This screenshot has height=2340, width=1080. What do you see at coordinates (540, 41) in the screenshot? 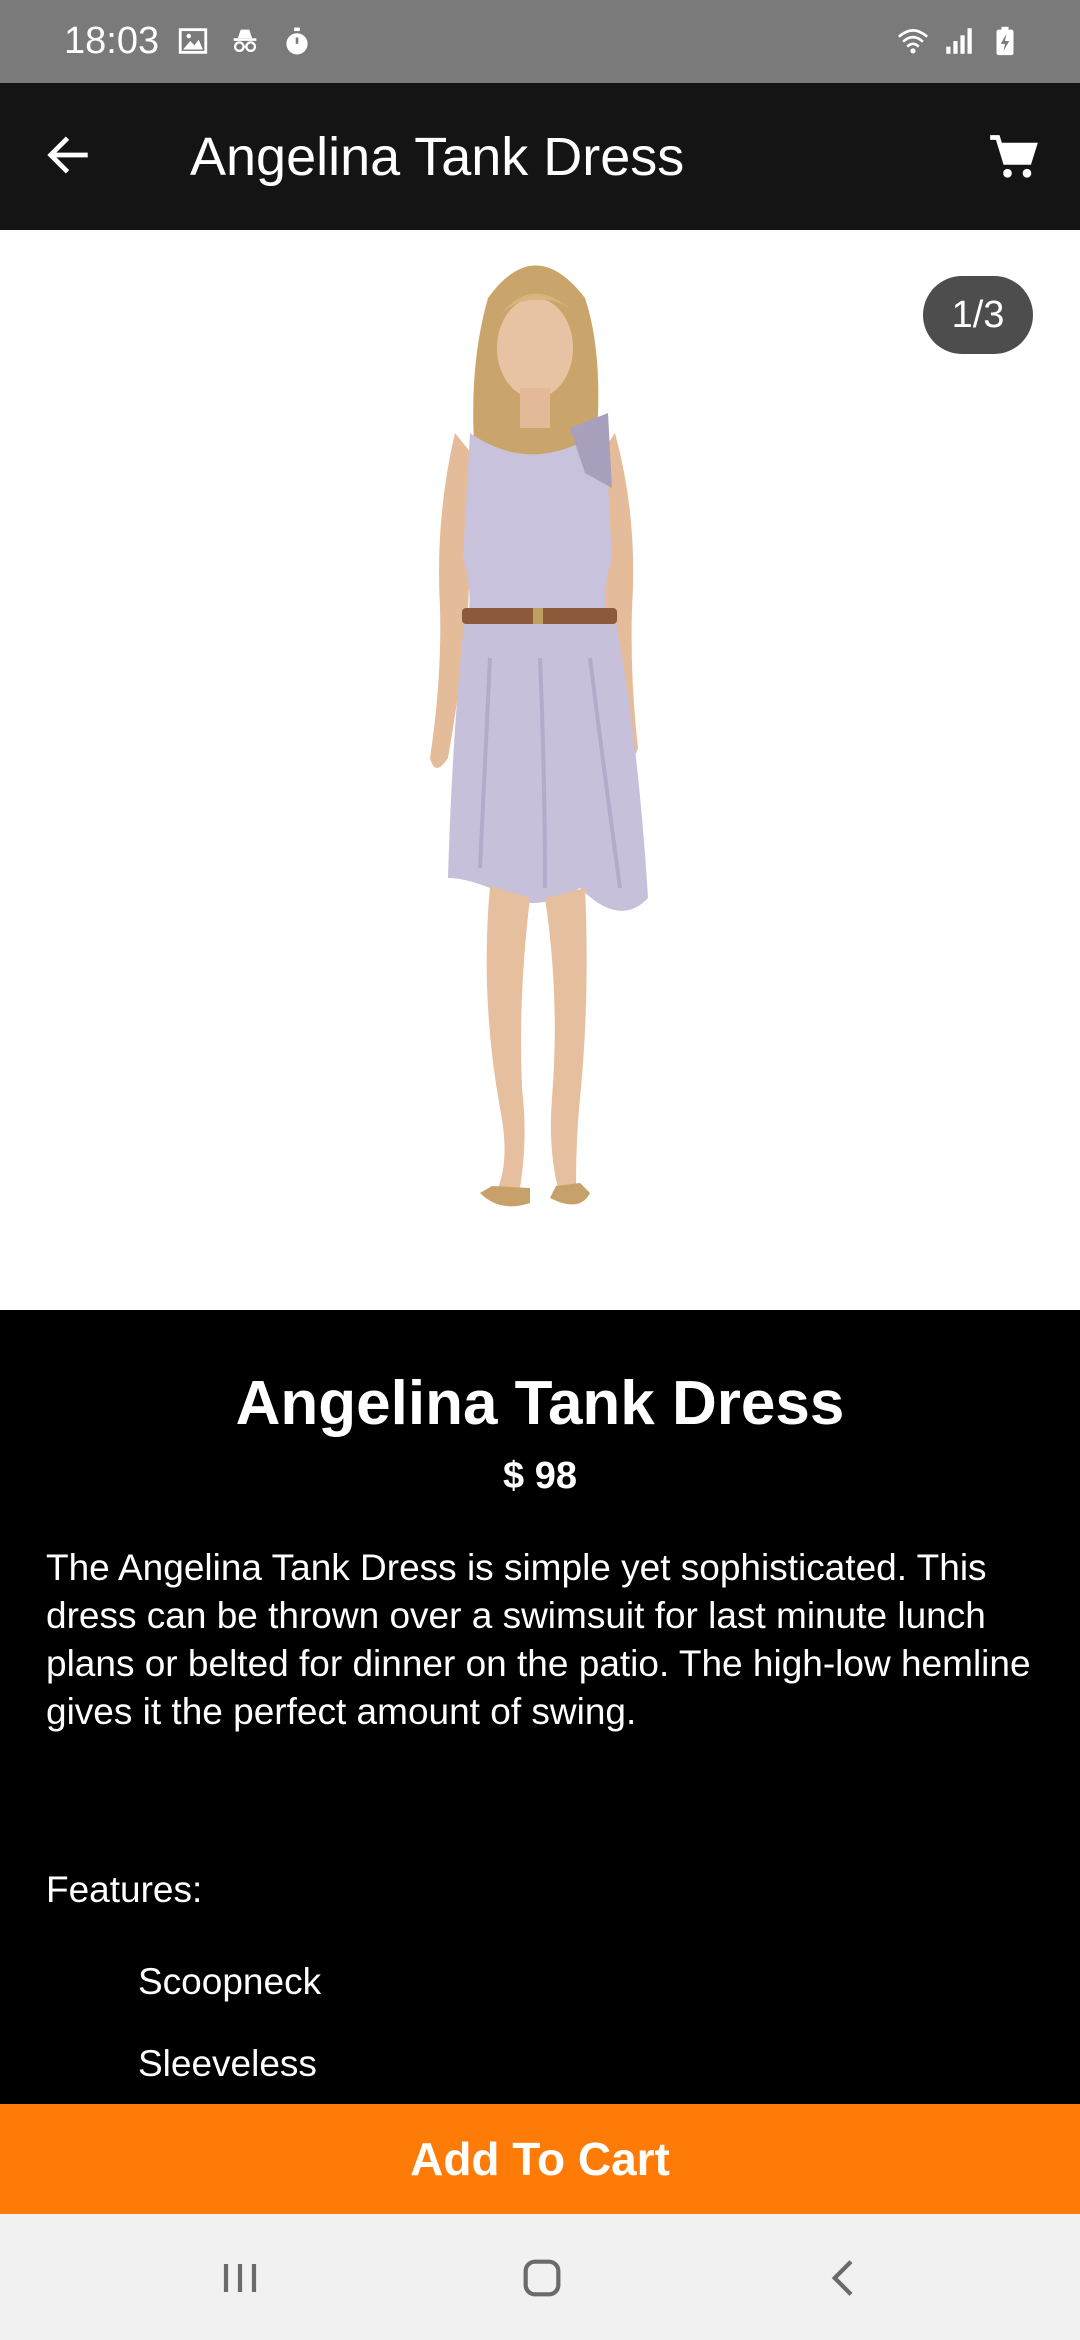
I see `status-bar: 18:03` at bounding box center [540, 41].